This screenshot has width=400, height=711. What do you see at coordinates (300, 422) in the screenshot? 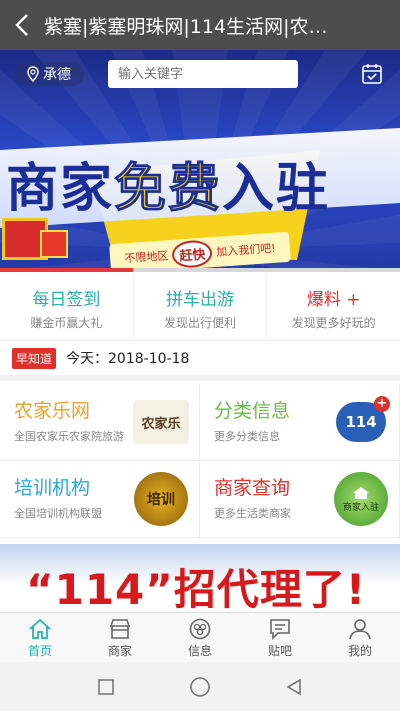
I see `grid-item-classified: 分类信息 更多分类信息 114 +` at bounding box center [300, 422].